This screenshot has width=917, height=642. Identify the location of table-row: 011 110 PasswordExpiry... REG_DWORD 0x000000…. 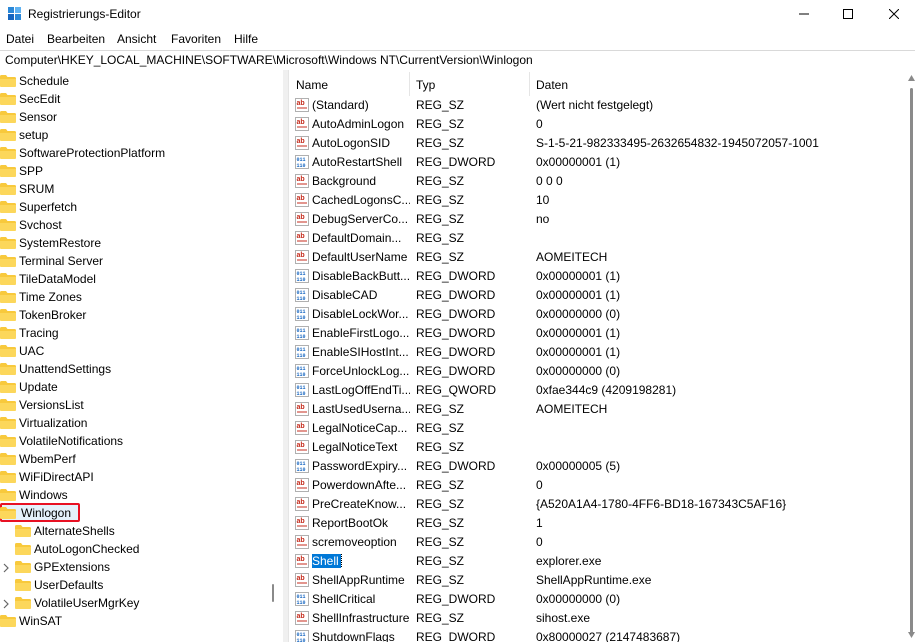
(597, 466).